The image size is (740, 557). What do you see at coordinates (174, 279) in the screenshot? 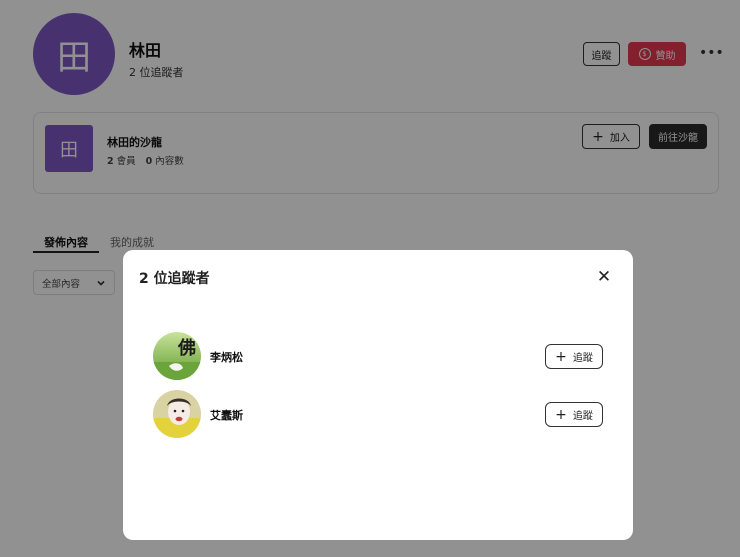
I see `modal-title: 2 位追蹤者` at bounding box center [174, 279].